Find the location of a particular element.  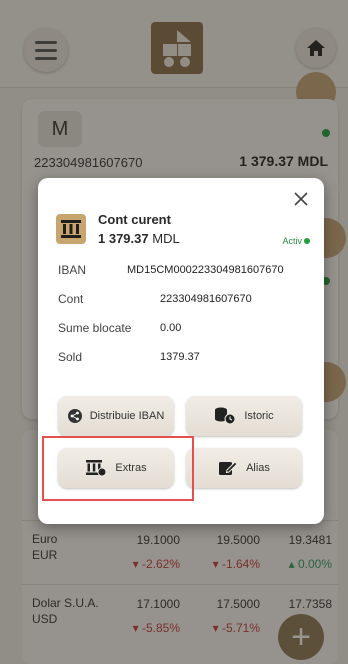

status-dot-icon is located at coordinates (307, 241).